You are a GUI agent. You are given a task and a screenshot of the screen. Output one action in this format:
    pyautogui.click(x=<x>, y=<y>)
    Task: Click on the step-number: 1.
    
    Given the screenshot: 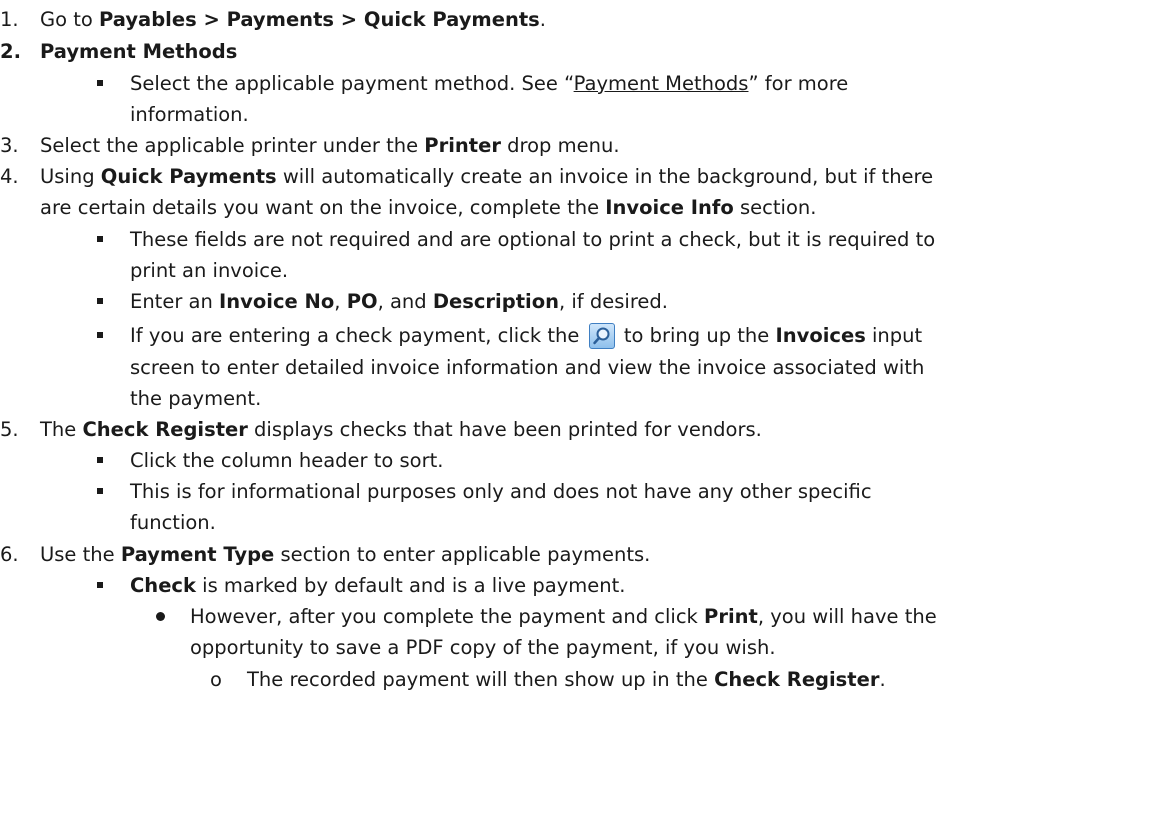 What is the action you would take?
    pyautogui.click(x=9, y=19)
    